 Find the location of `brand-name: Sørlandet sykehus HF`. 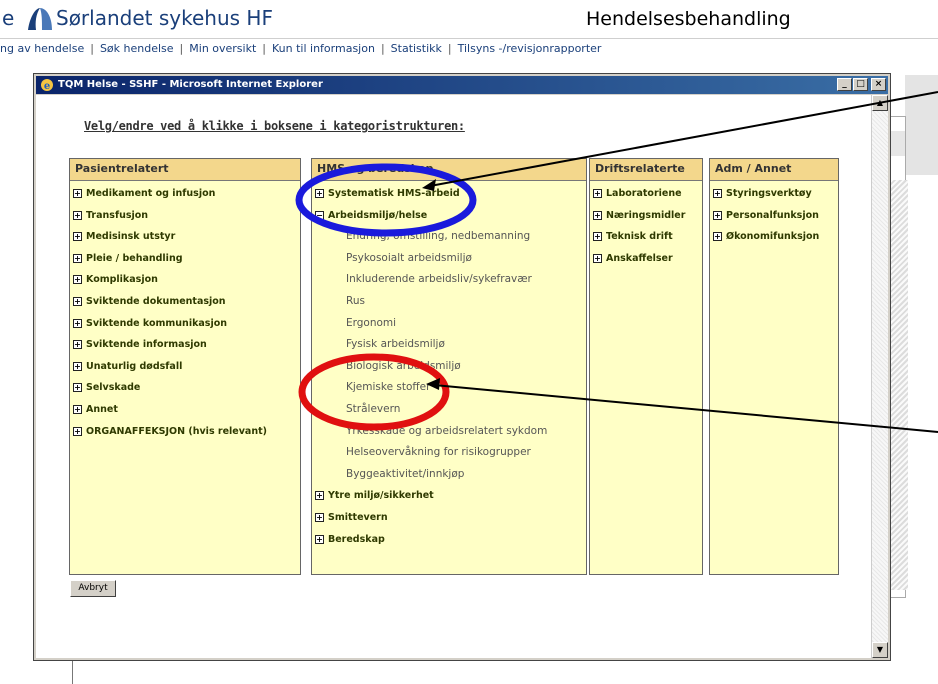

brand-name: Sørlandet sykehus HF is located at coordinates (164, 18).